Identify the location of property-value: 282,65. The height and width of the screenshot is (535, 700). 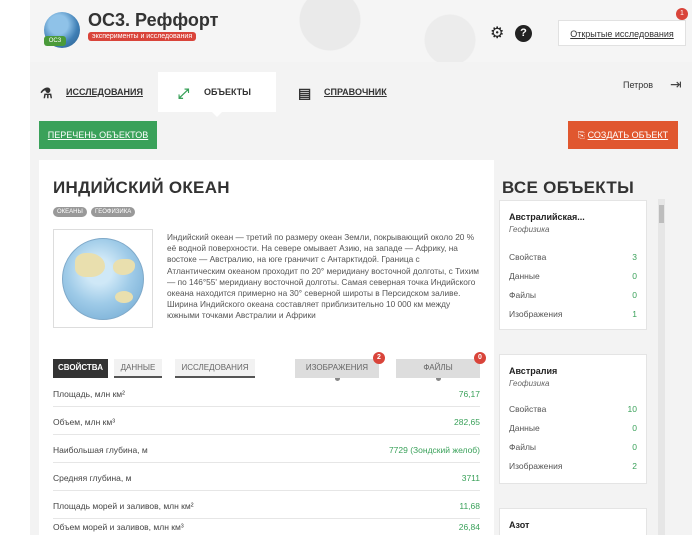
(467, 422).